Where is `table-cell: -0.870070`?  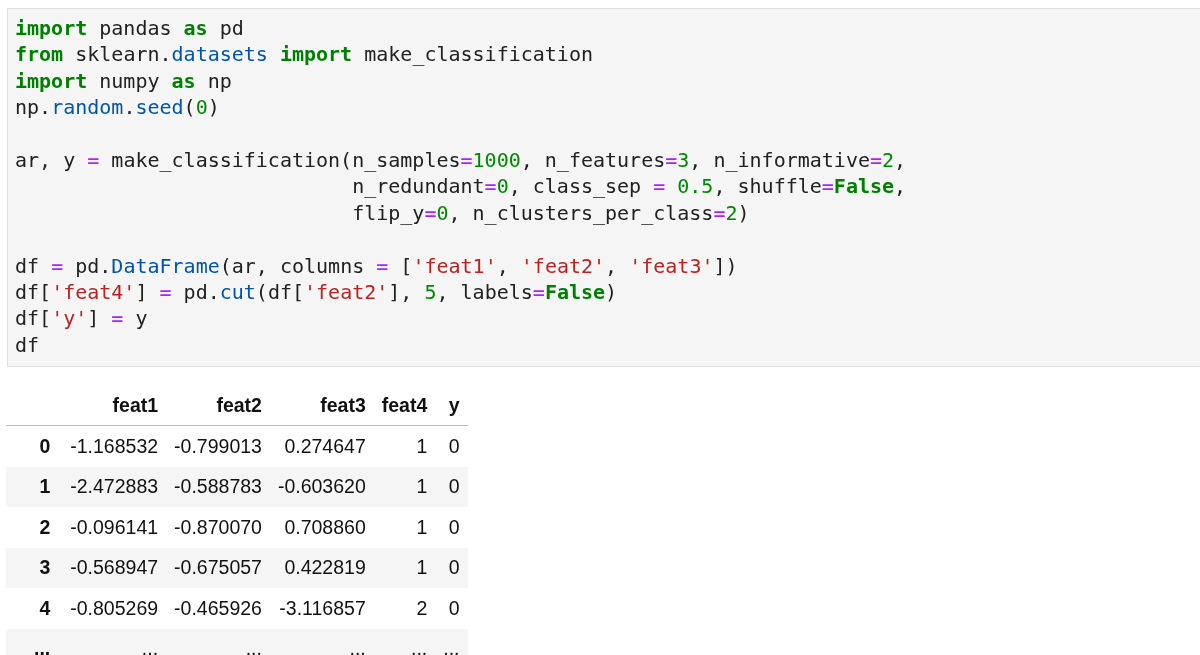
table-cell: -0.870070 is located at coordinates (218, 526).